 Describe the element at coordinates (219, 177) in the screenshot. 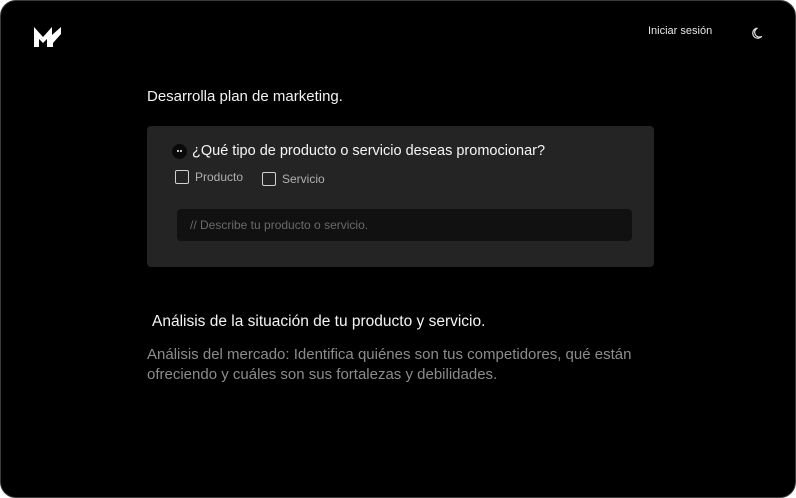

I see `option-label: Producto` at that location.